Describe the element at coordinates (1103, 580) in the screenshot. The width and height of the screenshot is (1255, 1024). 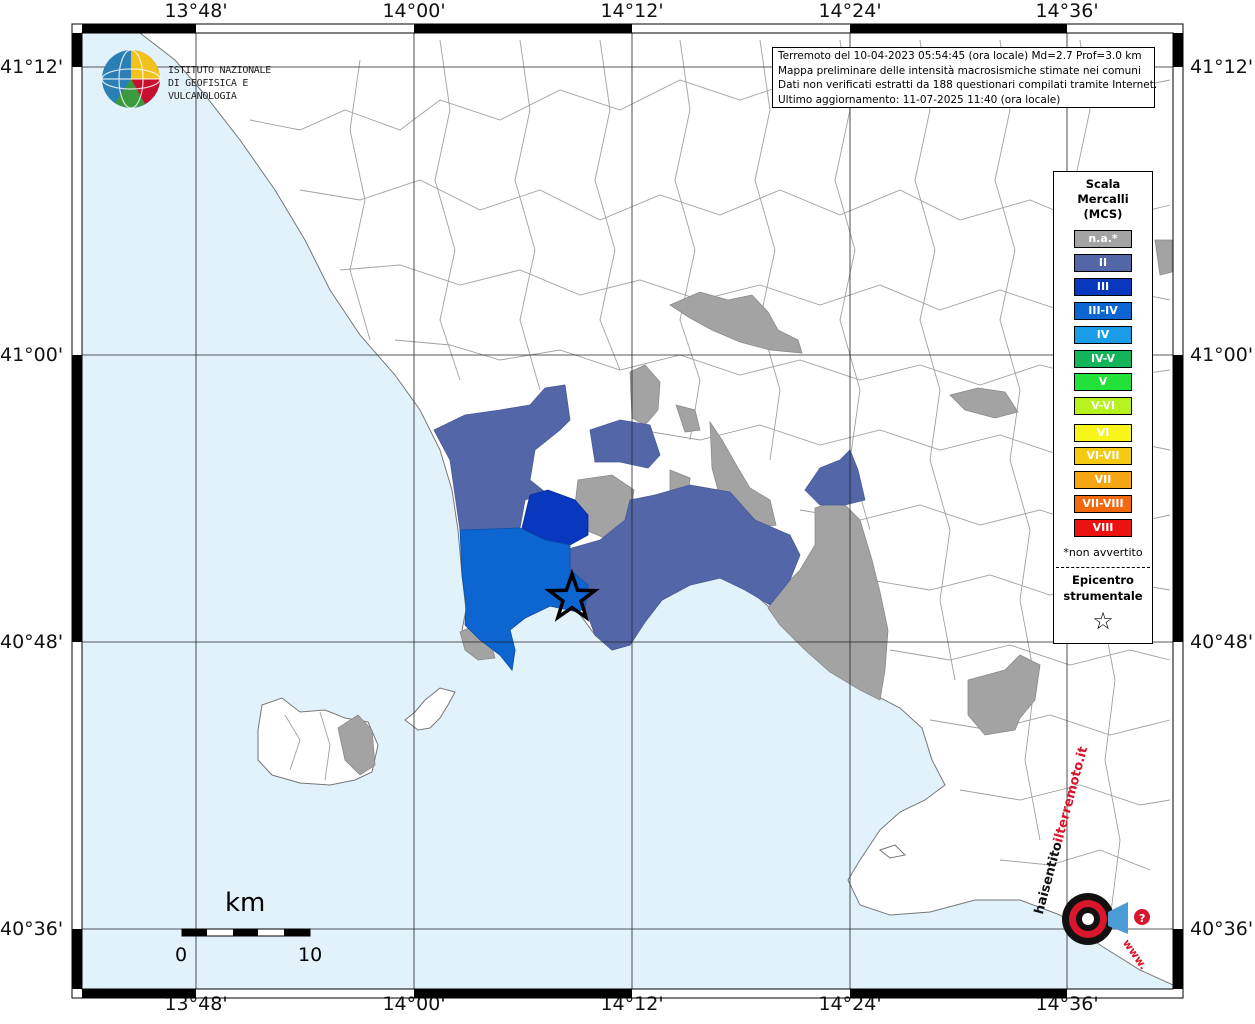
I see `legend-epicenter-line1: Epicentro` at that location.